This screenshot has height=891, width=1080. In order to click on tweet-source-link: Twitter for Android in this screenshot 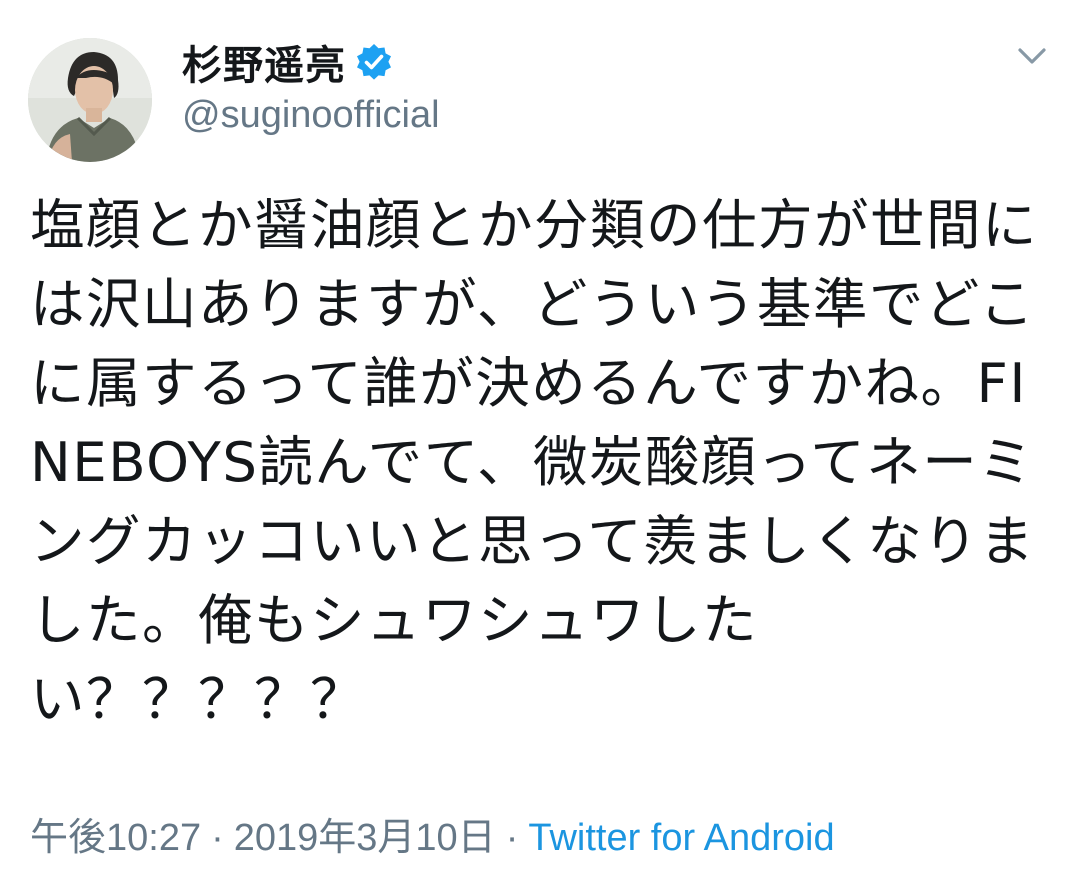, I will do `click(681, 838)`.